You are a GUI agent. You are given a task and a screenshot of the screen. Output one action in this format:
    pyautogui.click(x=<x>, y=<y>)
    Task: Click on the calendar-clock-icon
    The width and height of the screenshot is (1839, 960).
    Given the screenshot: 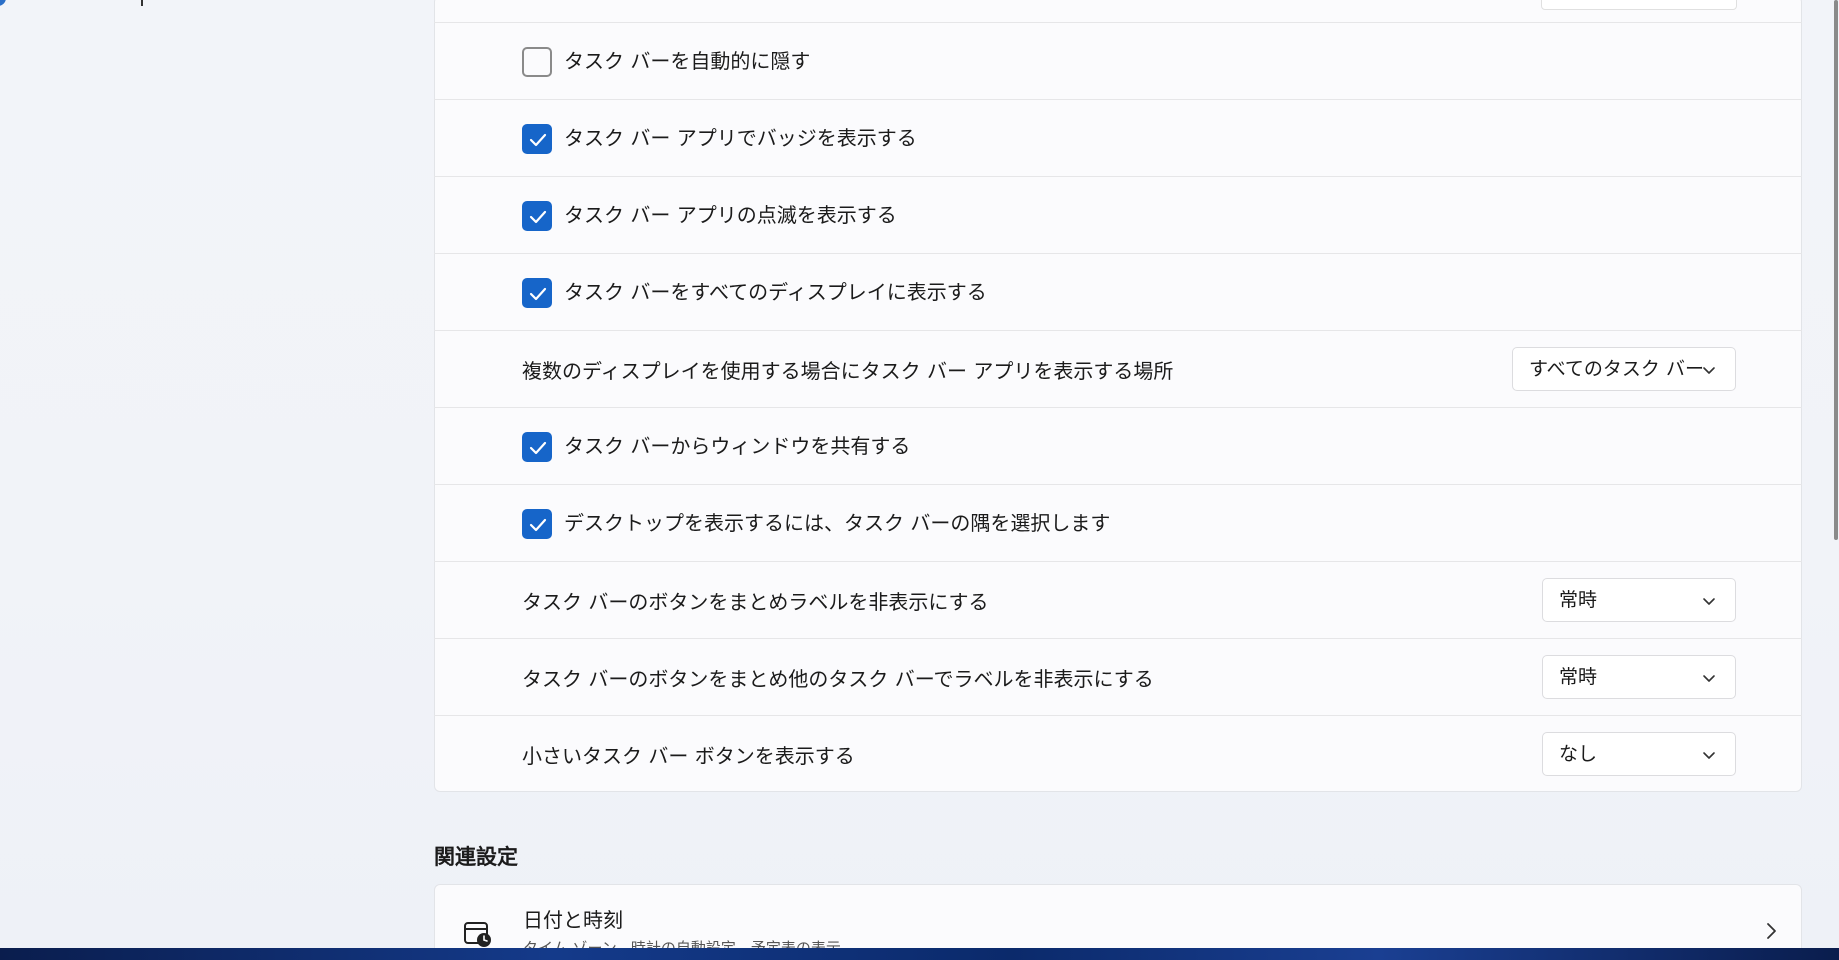 What is the action you would take?
    pyautogui.click(x=477, y=934)
    